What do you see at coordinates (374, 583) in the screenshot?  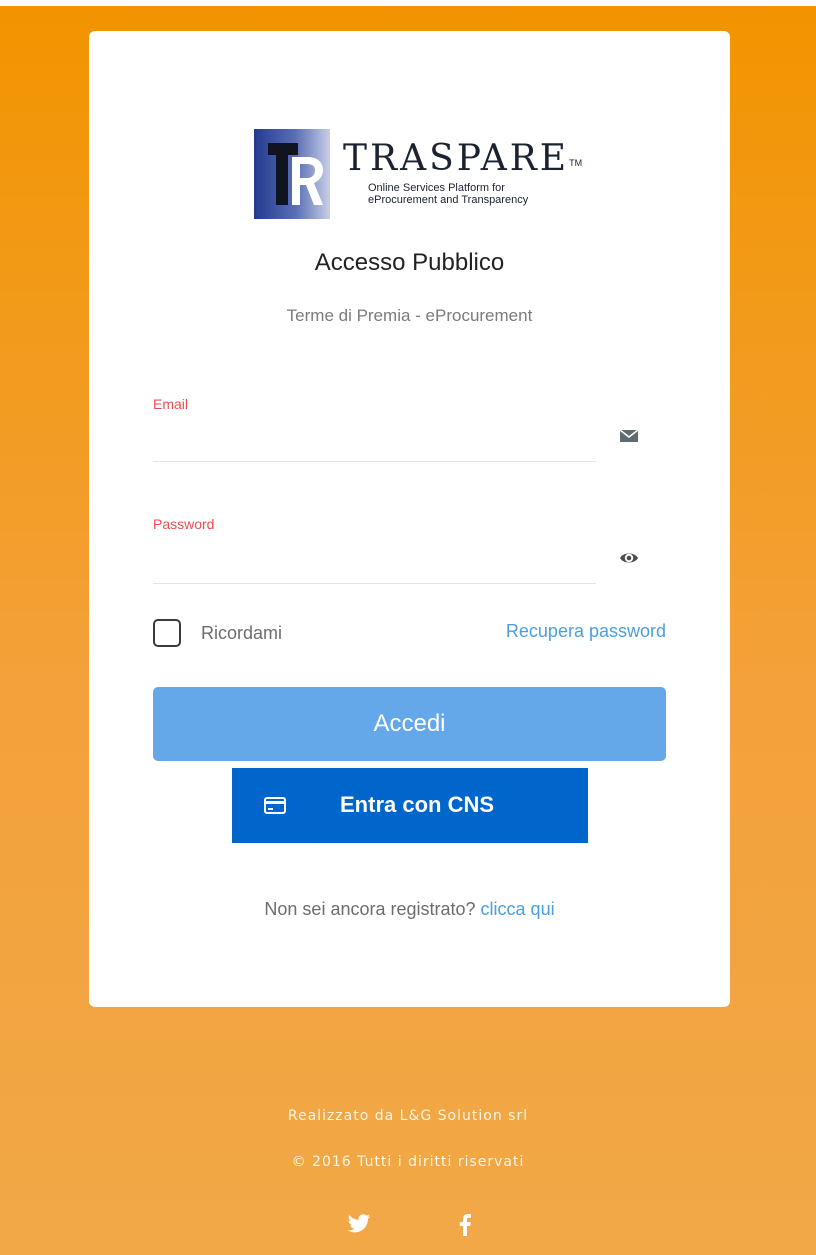 I see `password-underline` at bounding box center [374, 583].